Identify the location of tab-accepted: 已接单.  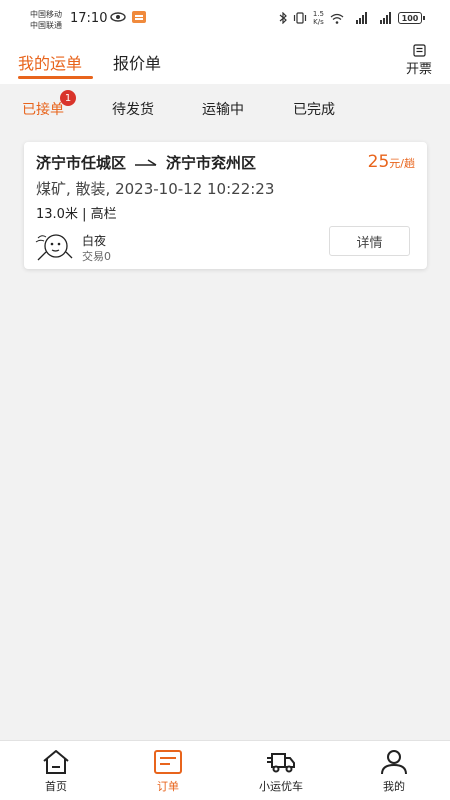
(43, 109).